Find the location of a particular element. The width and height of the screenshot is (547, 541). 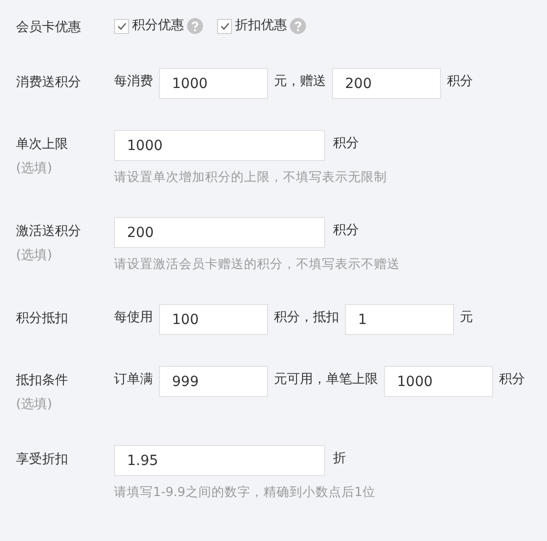

hint-text: 请填写1-9.9之间的数字，精确到小数点后1位 is located at coordinates (245, 492).